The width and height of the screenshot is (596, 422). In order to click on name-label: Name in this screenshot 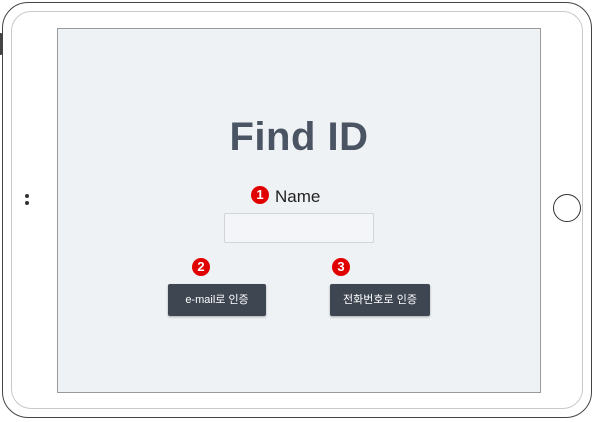, I will do `click(298, 196)`.